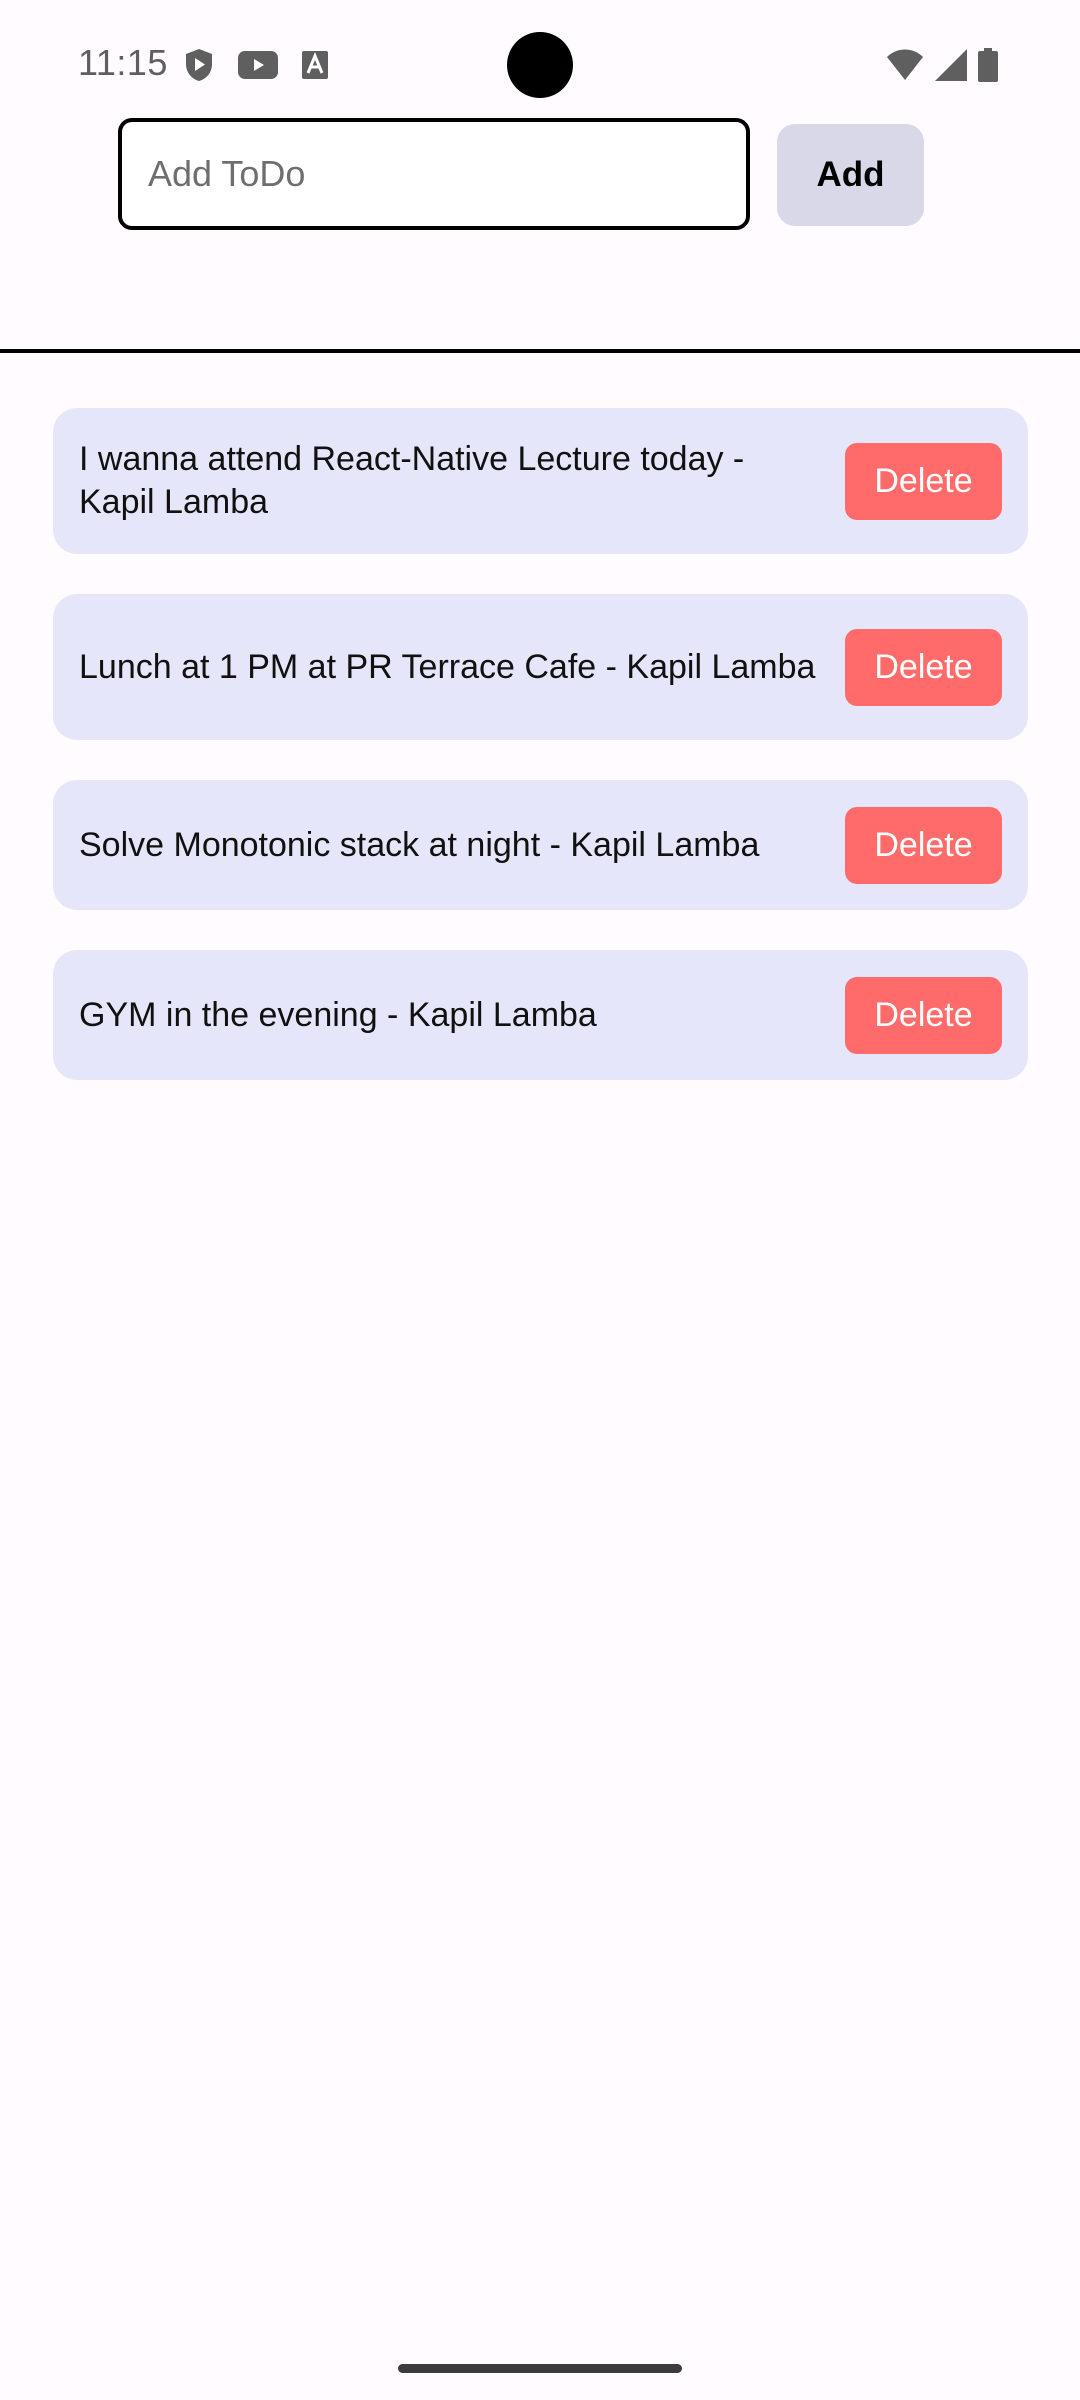  I want to click on add-button: Add, so click(850, 175).